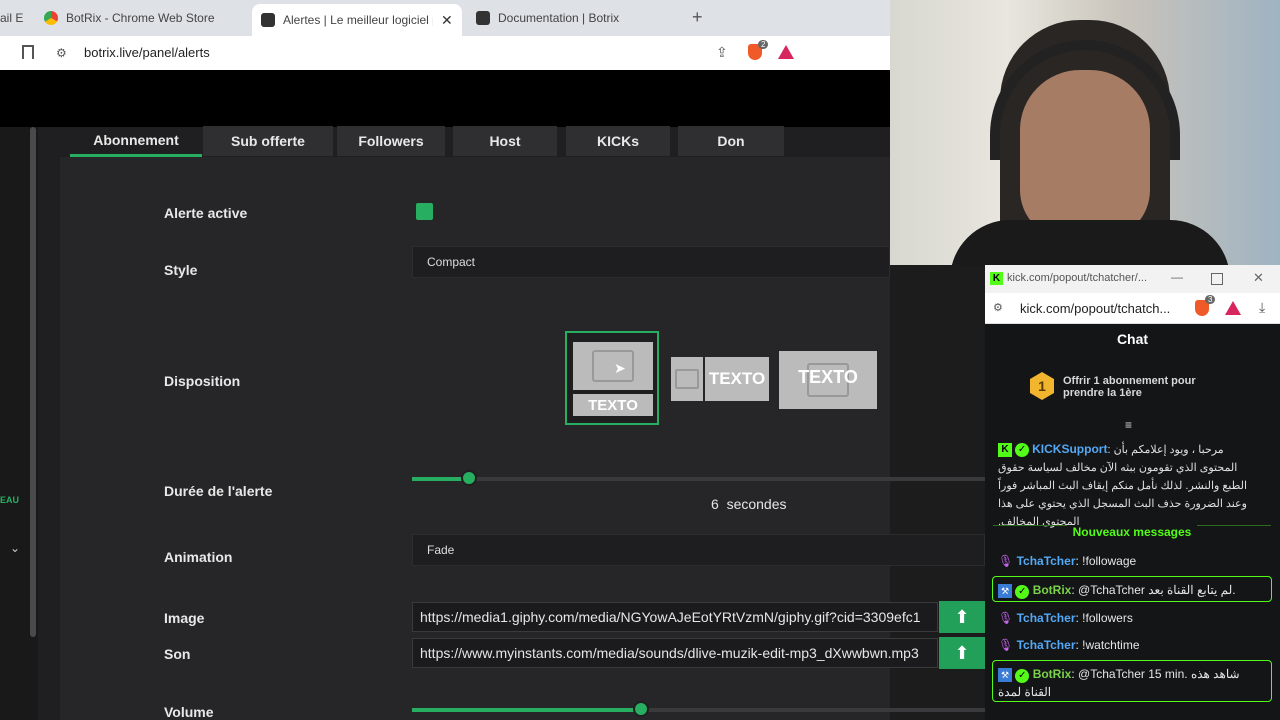 Image resolution: width=1280 pixels, height=720 pixels. I want to click on bookmark-icon, so click(28, 52).